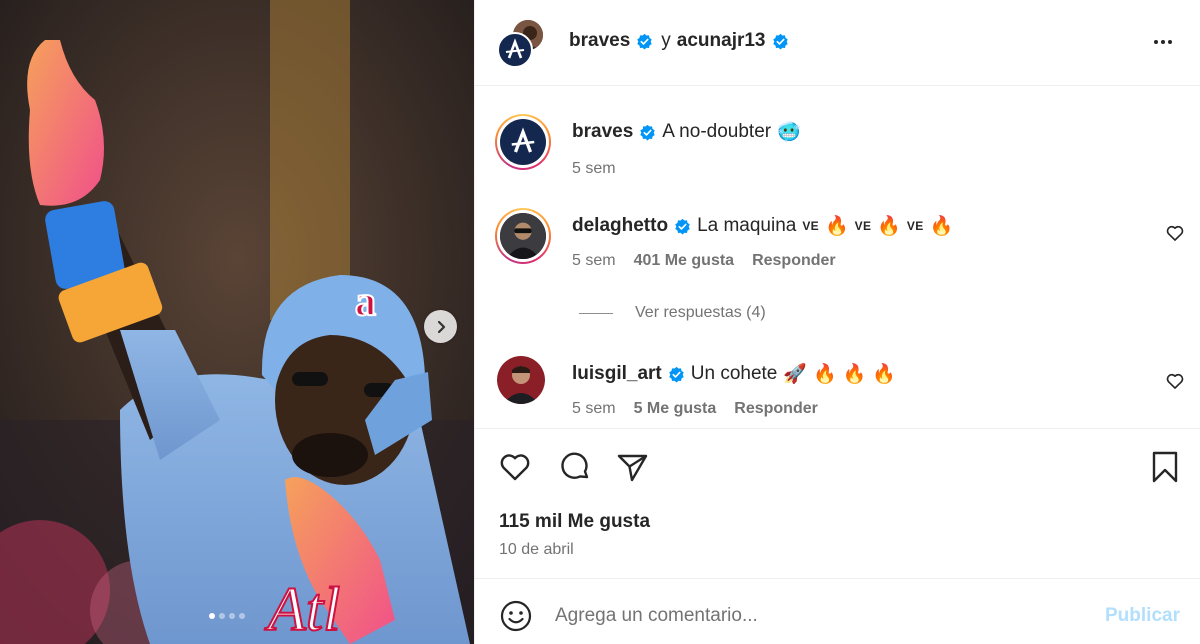 Image resolution: width=1200 pixels, height=644 pixels. I want to click on replies-divider, so click(596, 313).